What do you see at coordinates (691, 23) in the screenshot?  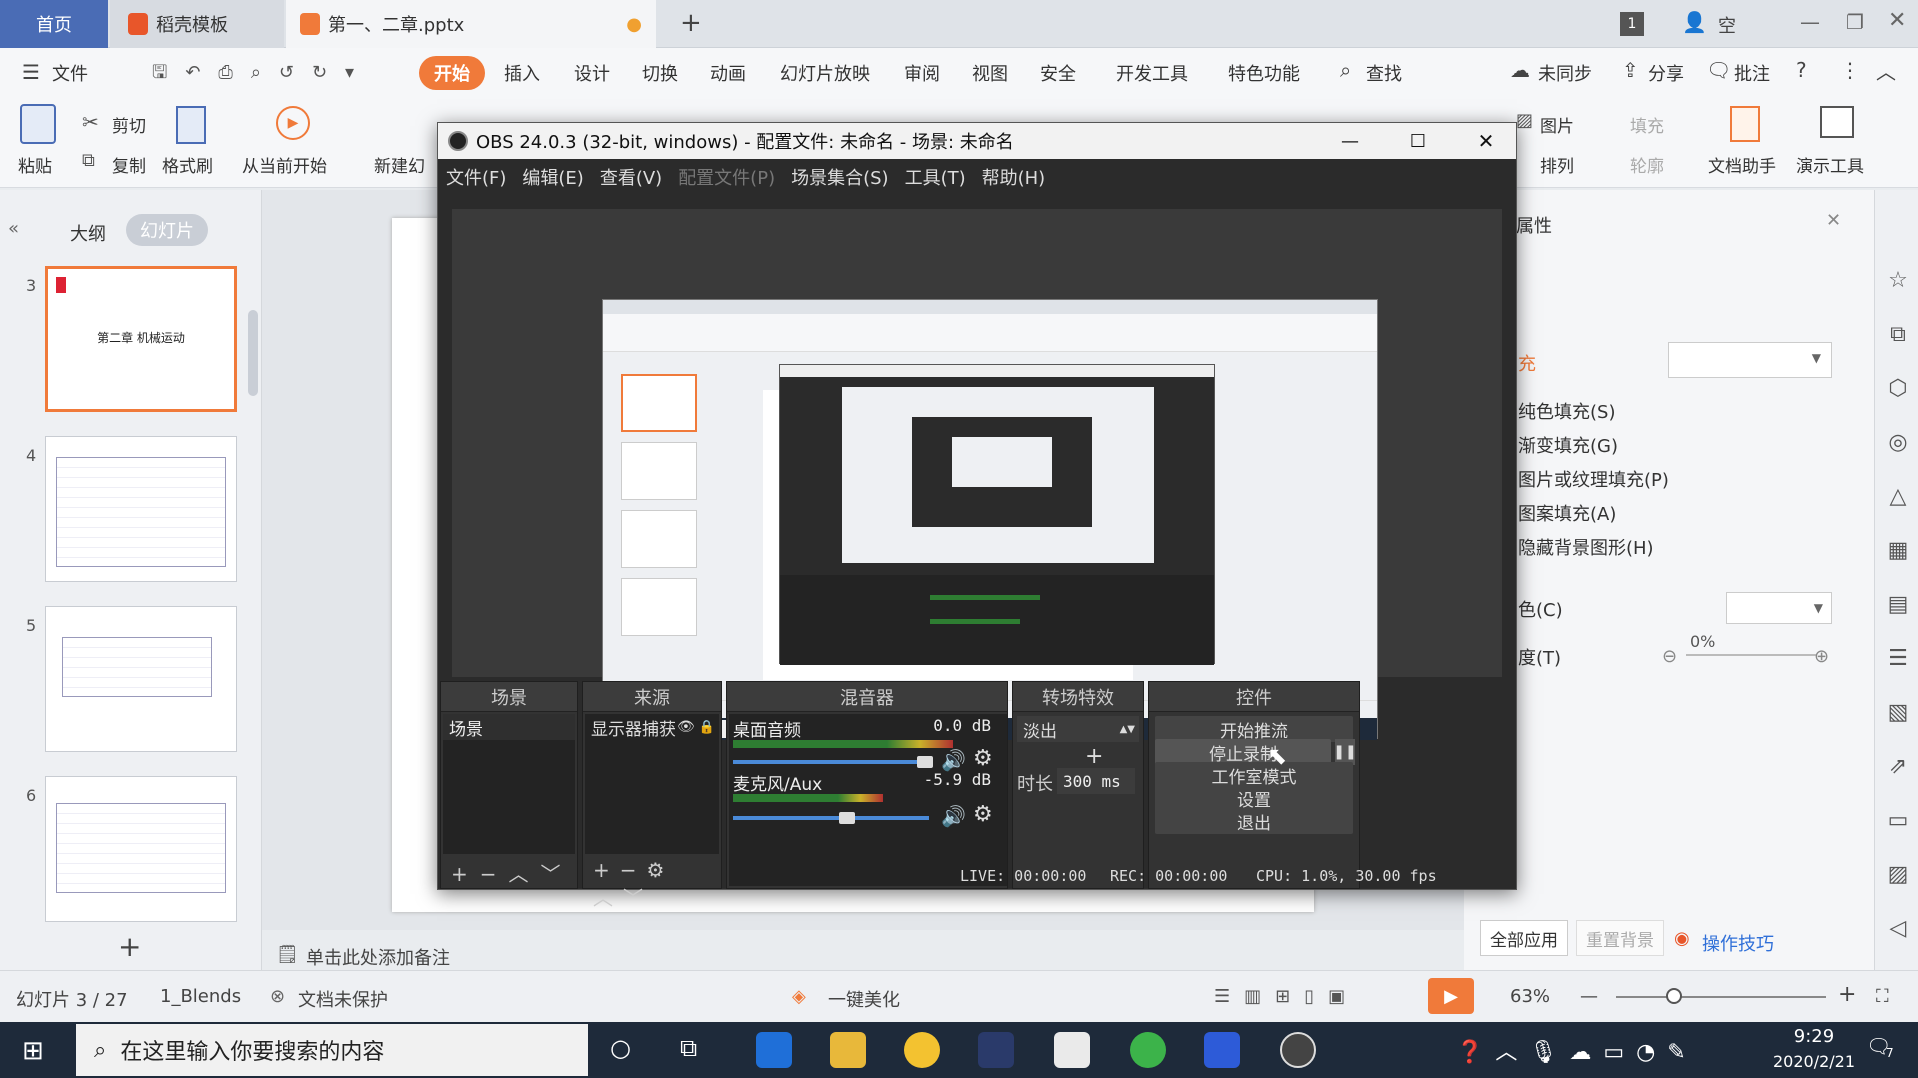 I see `new-tab-icon: +` at bounding box center [691, 23].